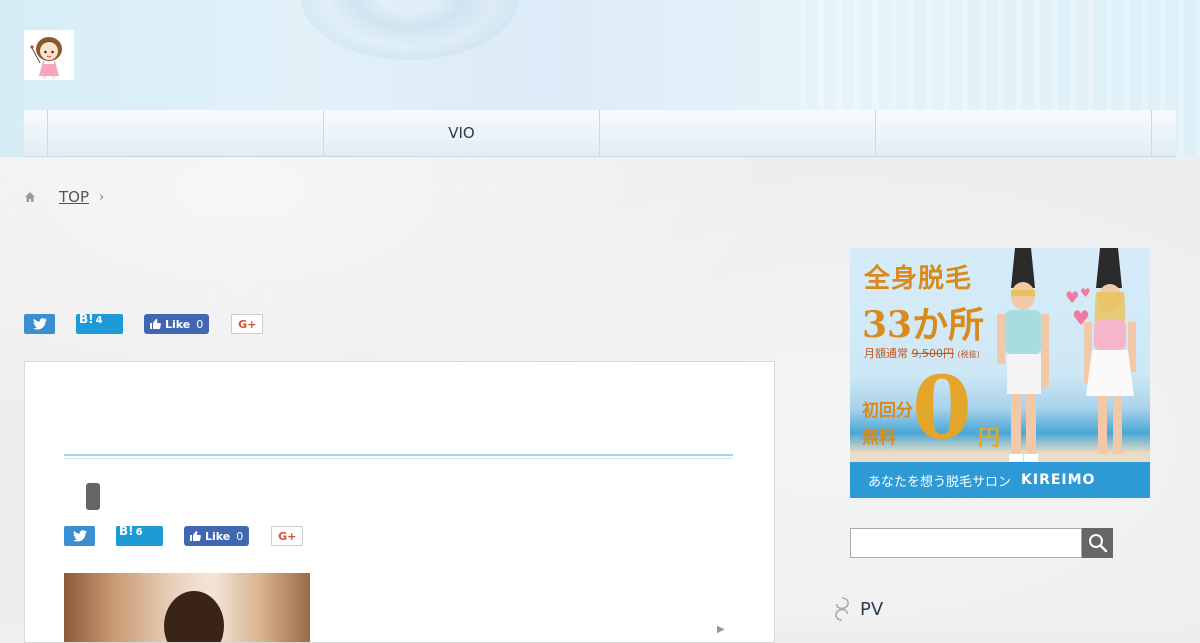 The width and height of the screenshot is (1200, 643). Describe the element at coordinates (30, 197) in the screenshot. I see `home-icon` at that location.